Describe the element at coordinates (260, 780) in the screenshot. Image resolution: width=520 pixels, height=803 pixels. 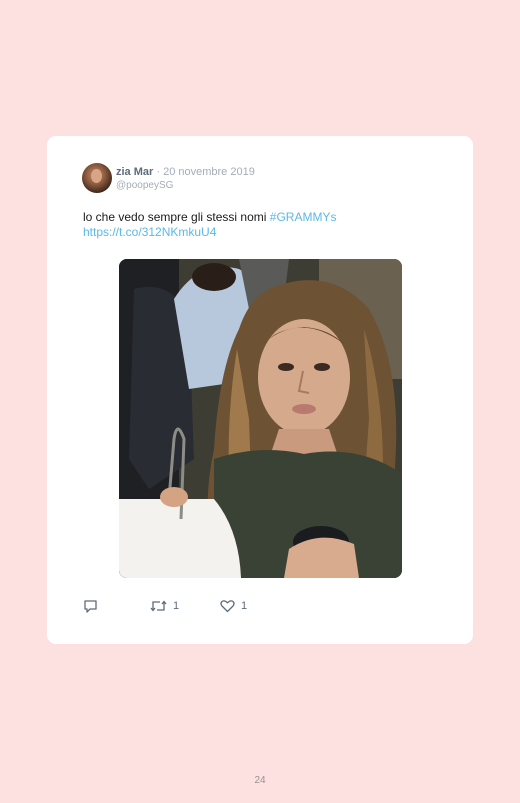
I see `page-number: 24` at that location.